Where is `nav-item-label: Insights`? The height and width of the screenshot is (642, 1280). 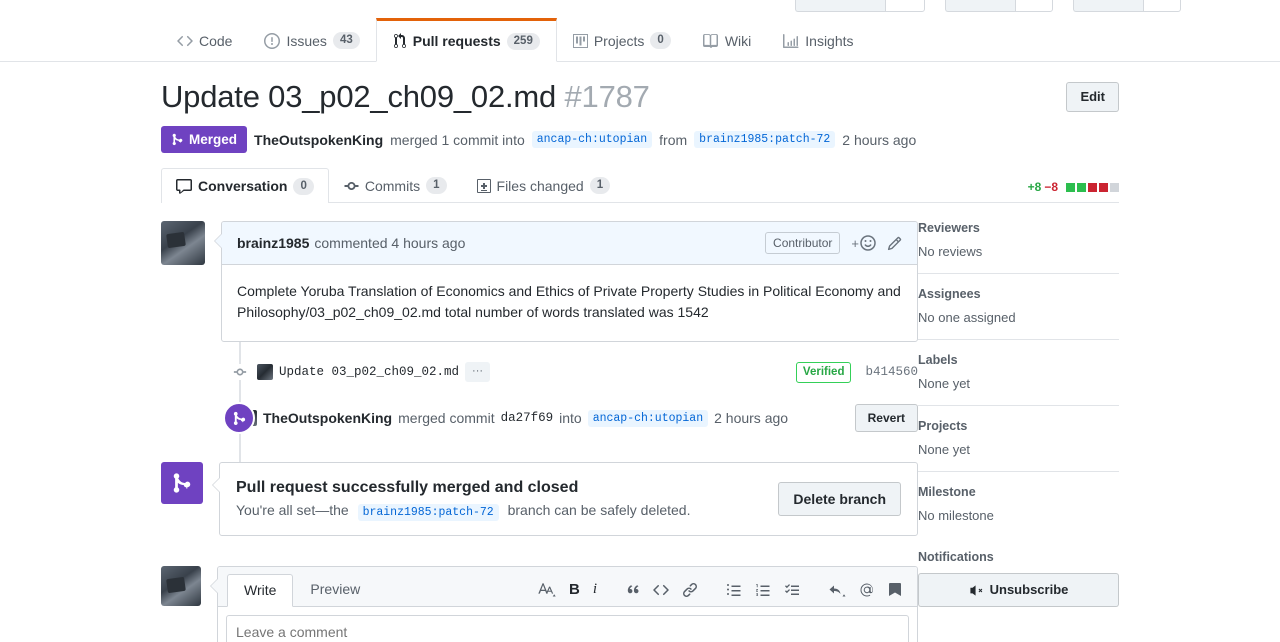 nav-item-label: Insights is located at coordinates (829, 40).